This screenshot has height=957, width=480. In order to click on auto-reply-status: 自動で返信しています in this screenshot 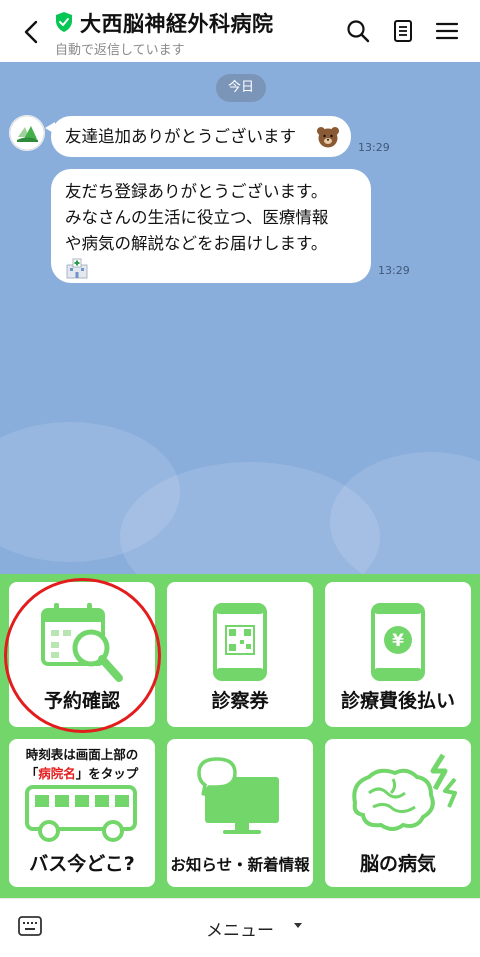, I will do `click(120, 50)`.